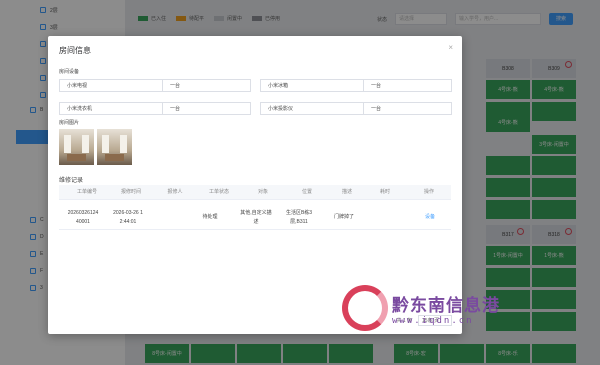 The width and height of the screenshot is (600, 365). I want to click on cell-object: 其他,自定义描述, so click(256, 217).